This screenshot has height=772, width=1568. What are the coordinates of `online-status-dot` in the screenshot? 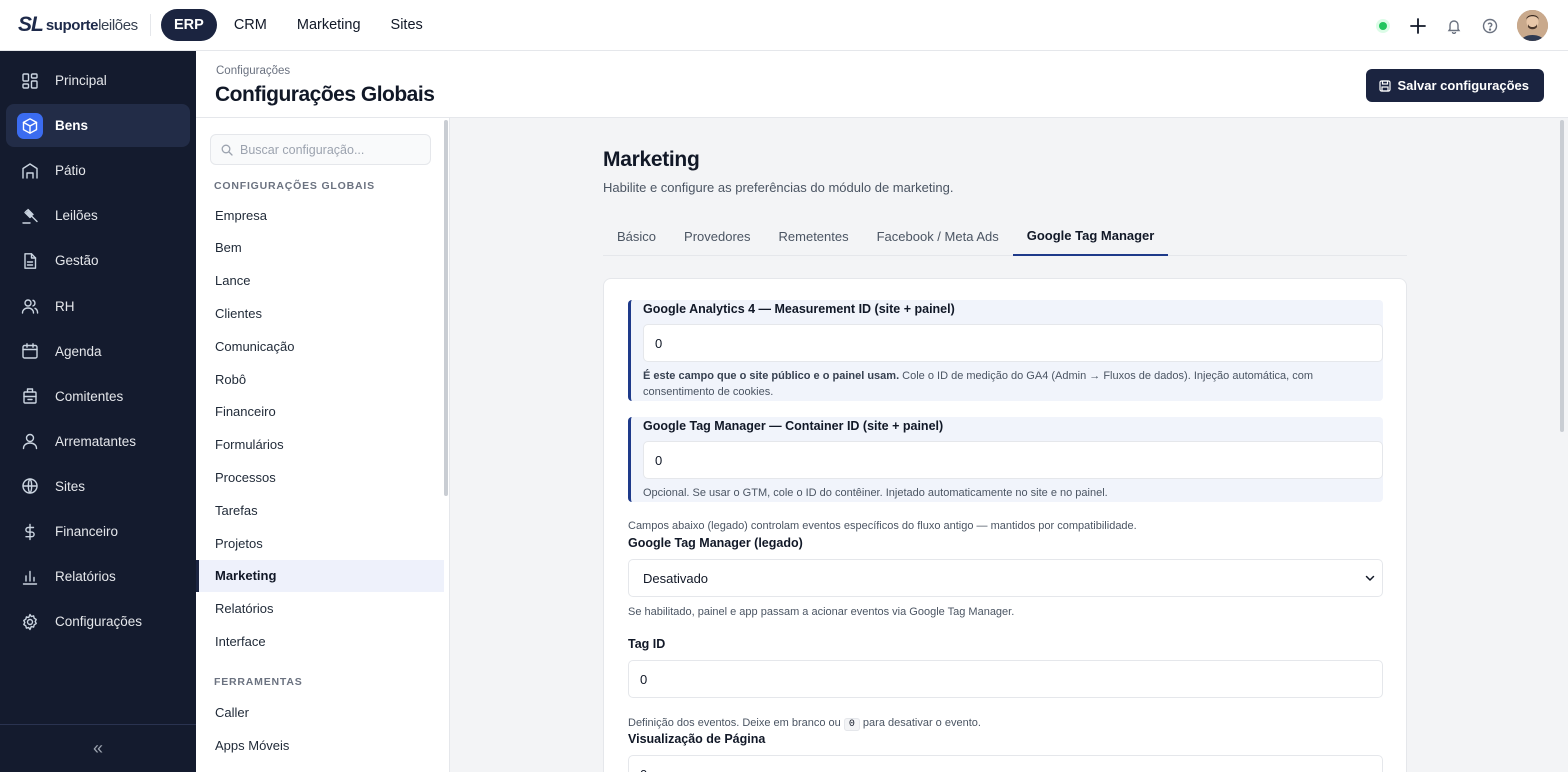 It's located at (1383, 25).